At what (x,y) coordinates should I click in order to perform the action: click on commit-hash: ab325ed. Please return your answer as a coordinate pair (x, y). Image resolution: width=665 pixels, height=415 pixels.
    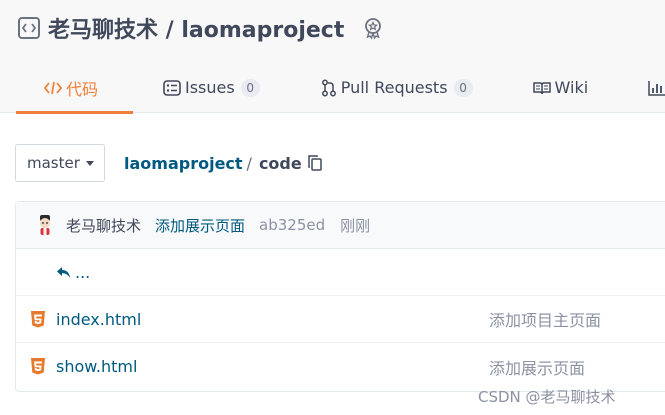
    Looking at the image, I should click on (292, 225).